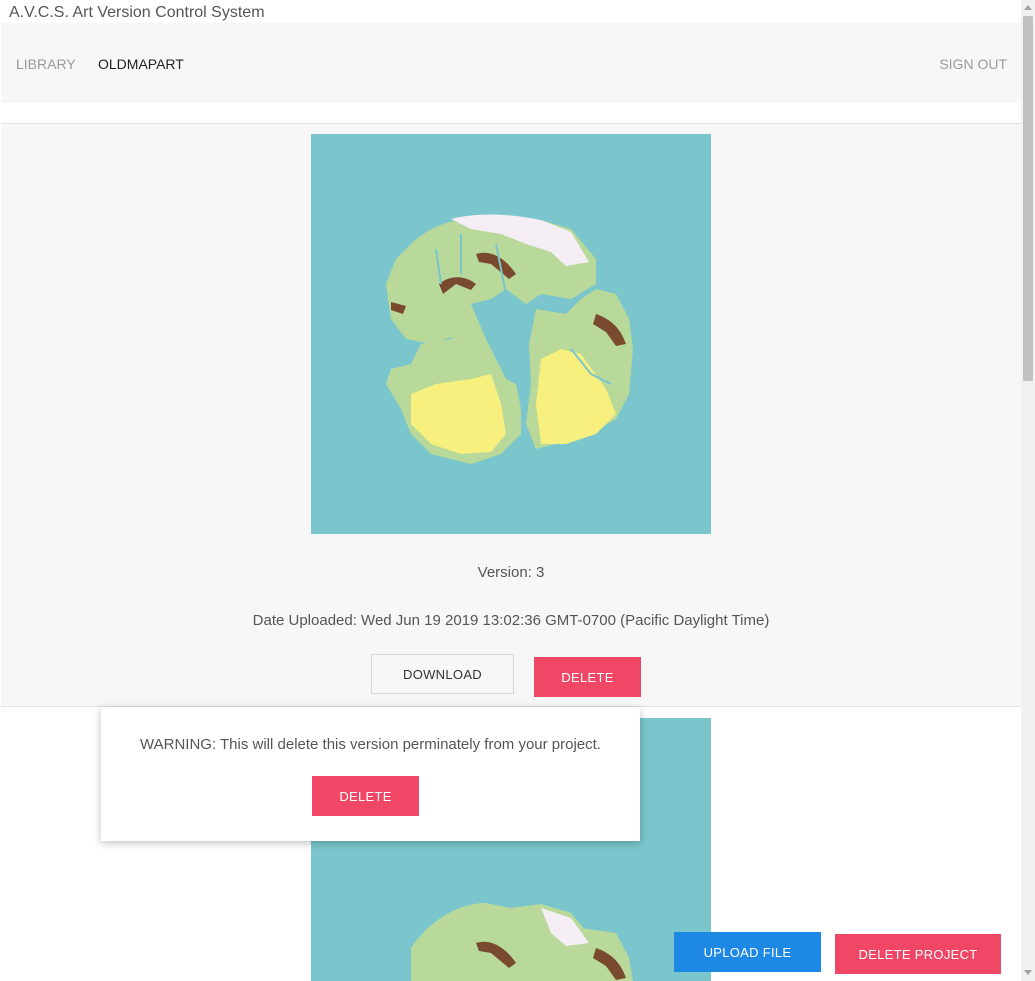 This screenshot has width=1035, height=981. I want to click on scrollbar-thumb, so click(1028, 198).